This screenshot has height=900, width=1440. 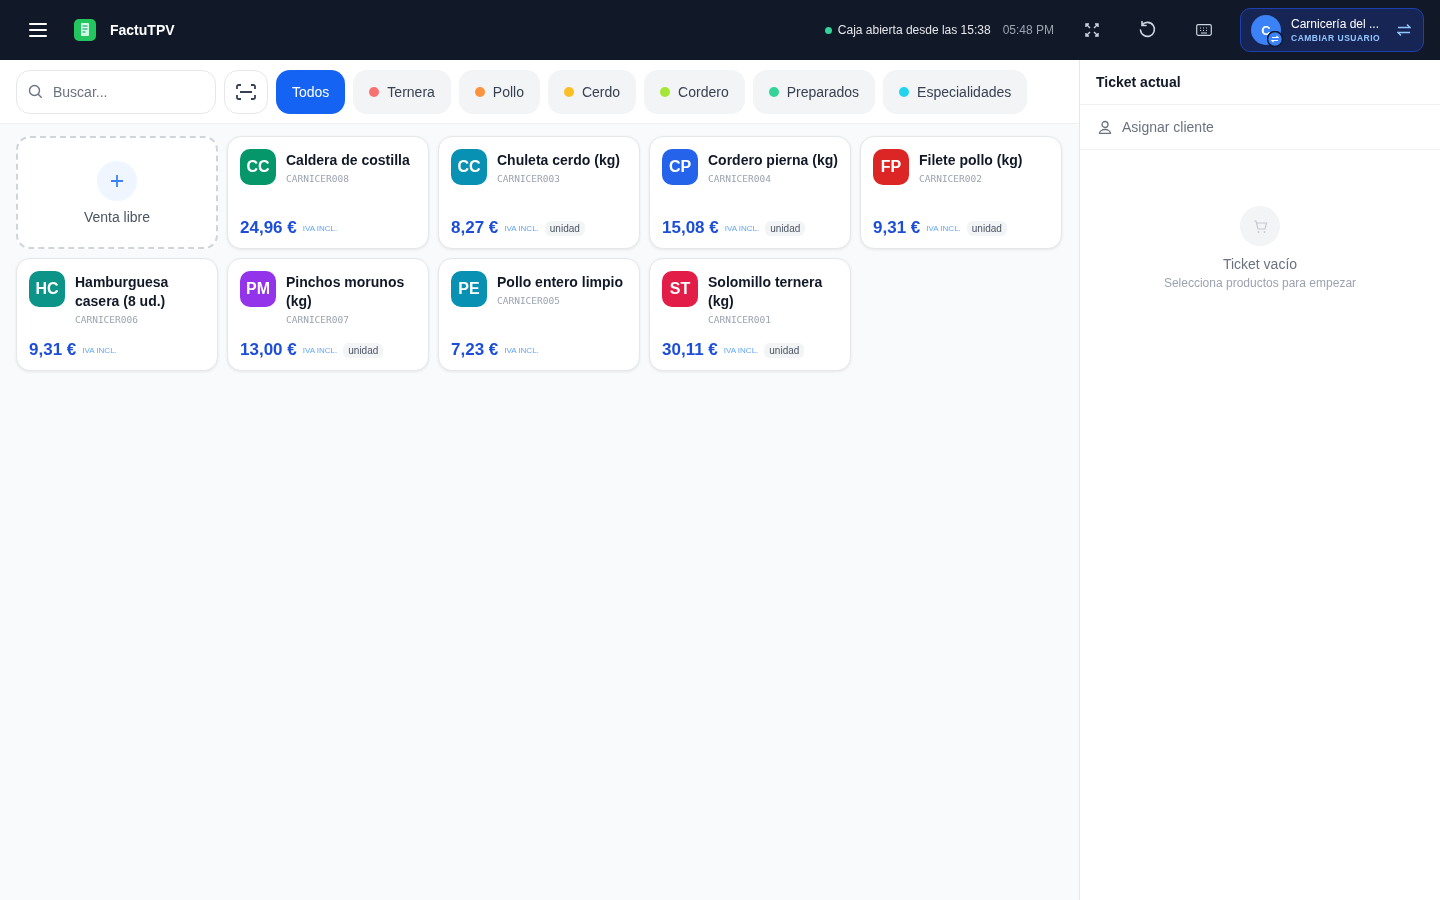 I want to click on product-code: CARNICER006, so click(x=107, y=319).